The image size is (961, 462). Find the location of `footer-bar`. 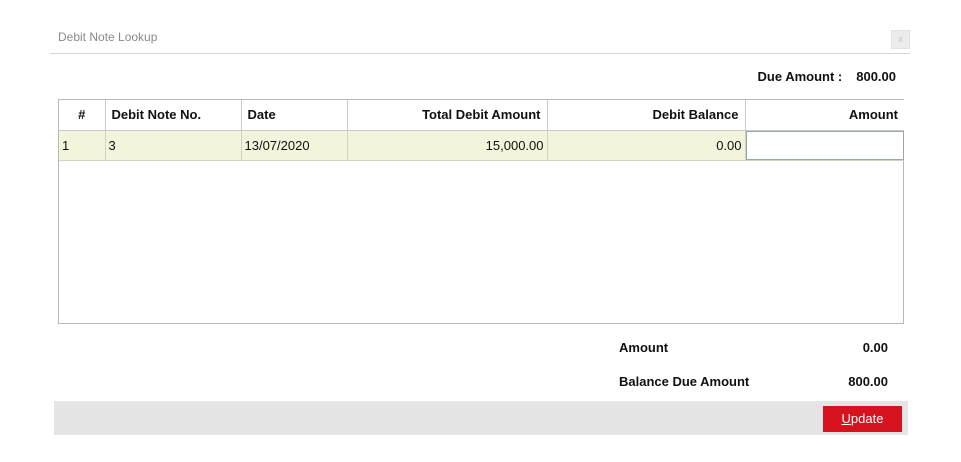

footer-bar is located at coordinates (481, 418).